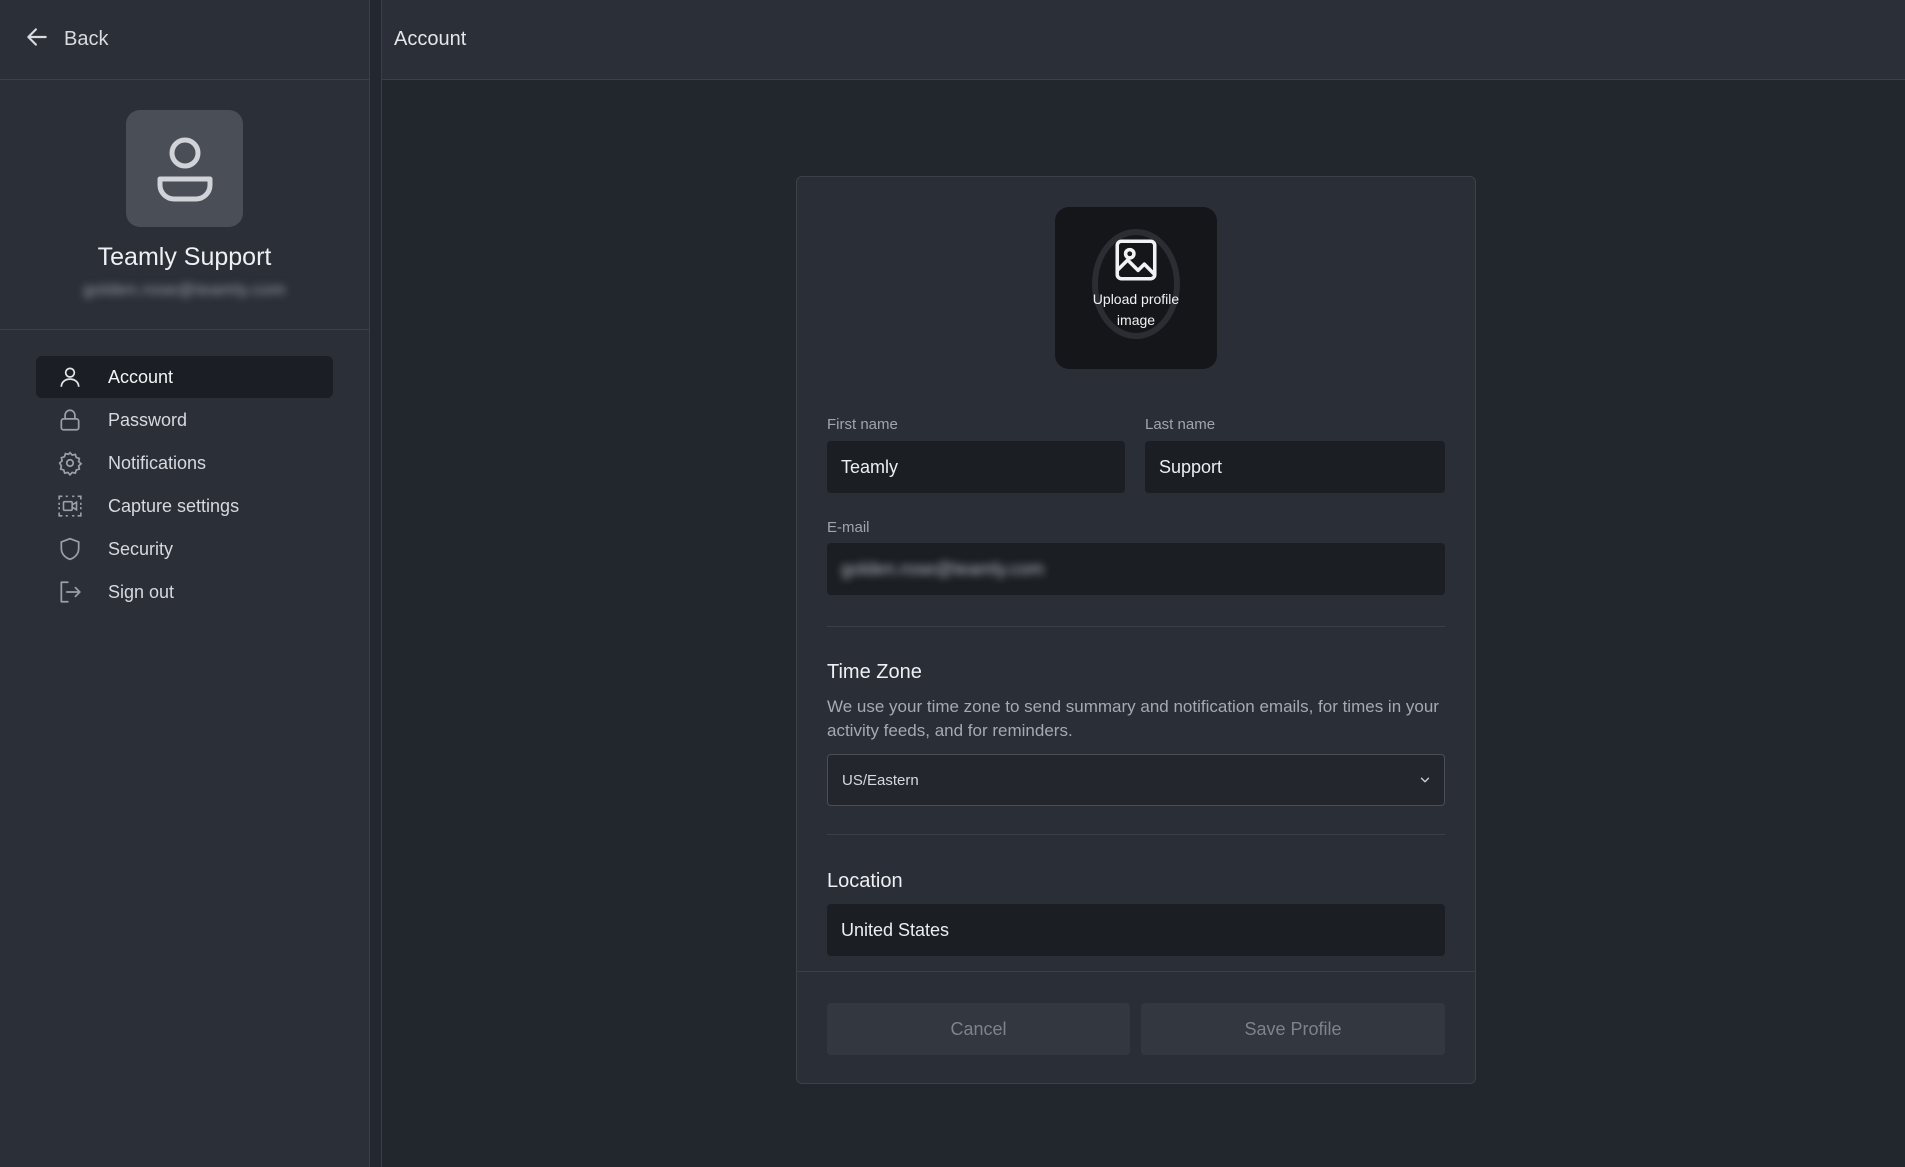  I want to click on location-title: Location, so click(865, 881).